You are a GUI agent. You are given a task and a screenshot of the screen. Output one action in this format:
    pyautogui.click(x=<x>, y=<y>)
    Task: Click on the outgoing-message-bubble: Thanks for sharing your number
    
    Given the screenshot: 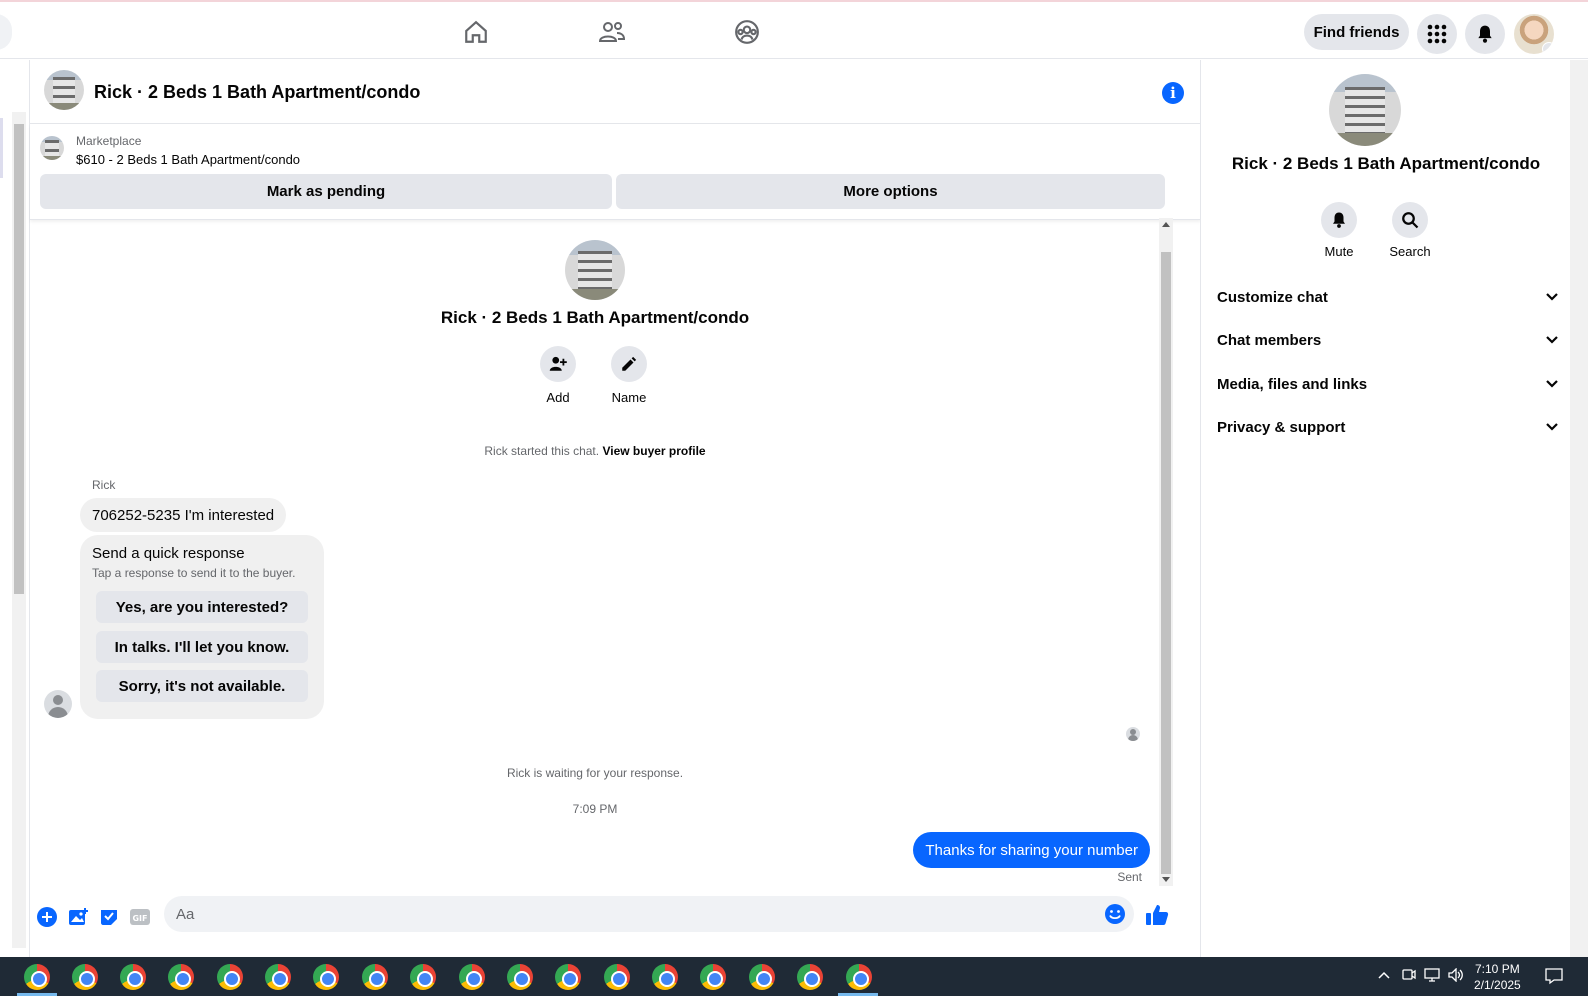 What is the action you would take?
    pyautogui.click(x=1031, y=850)
    